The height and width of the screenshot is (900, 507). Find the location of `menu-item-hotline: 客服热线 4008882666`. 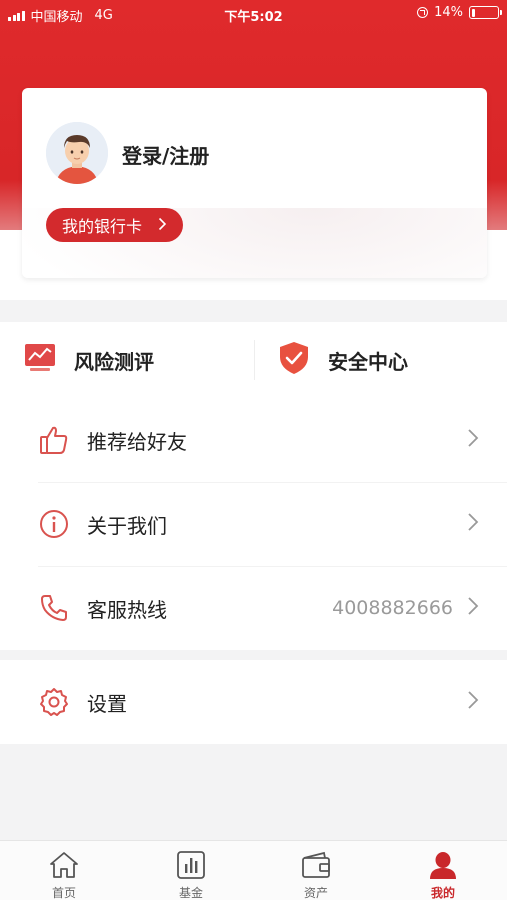

menu-item-hotline: 客服热线 4008882666 is located at coordinates (253, 608).